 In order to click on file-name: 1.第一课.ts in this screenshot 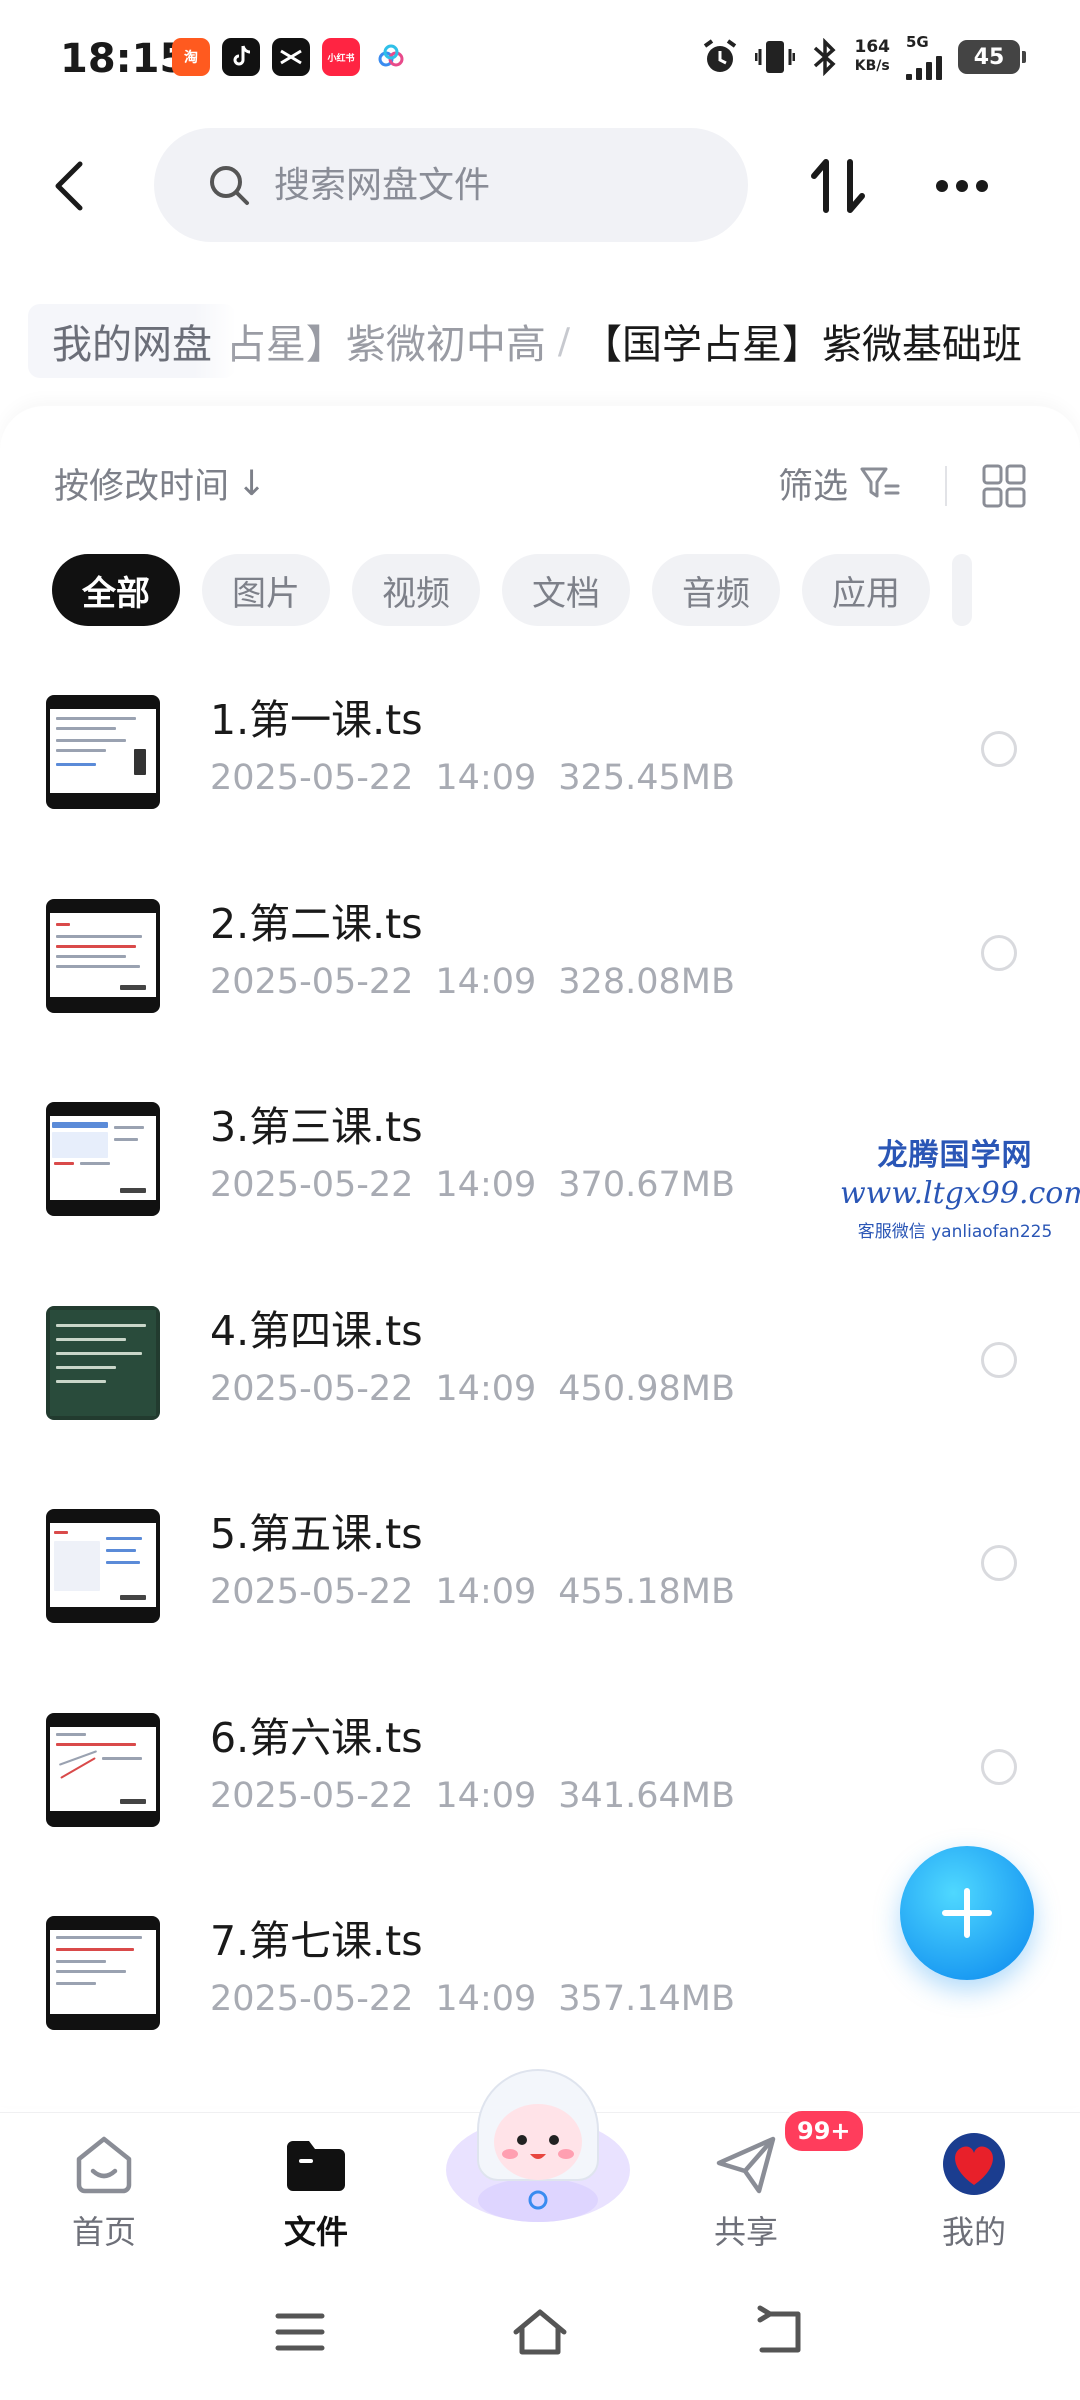, I will do `click(316, 720)`.